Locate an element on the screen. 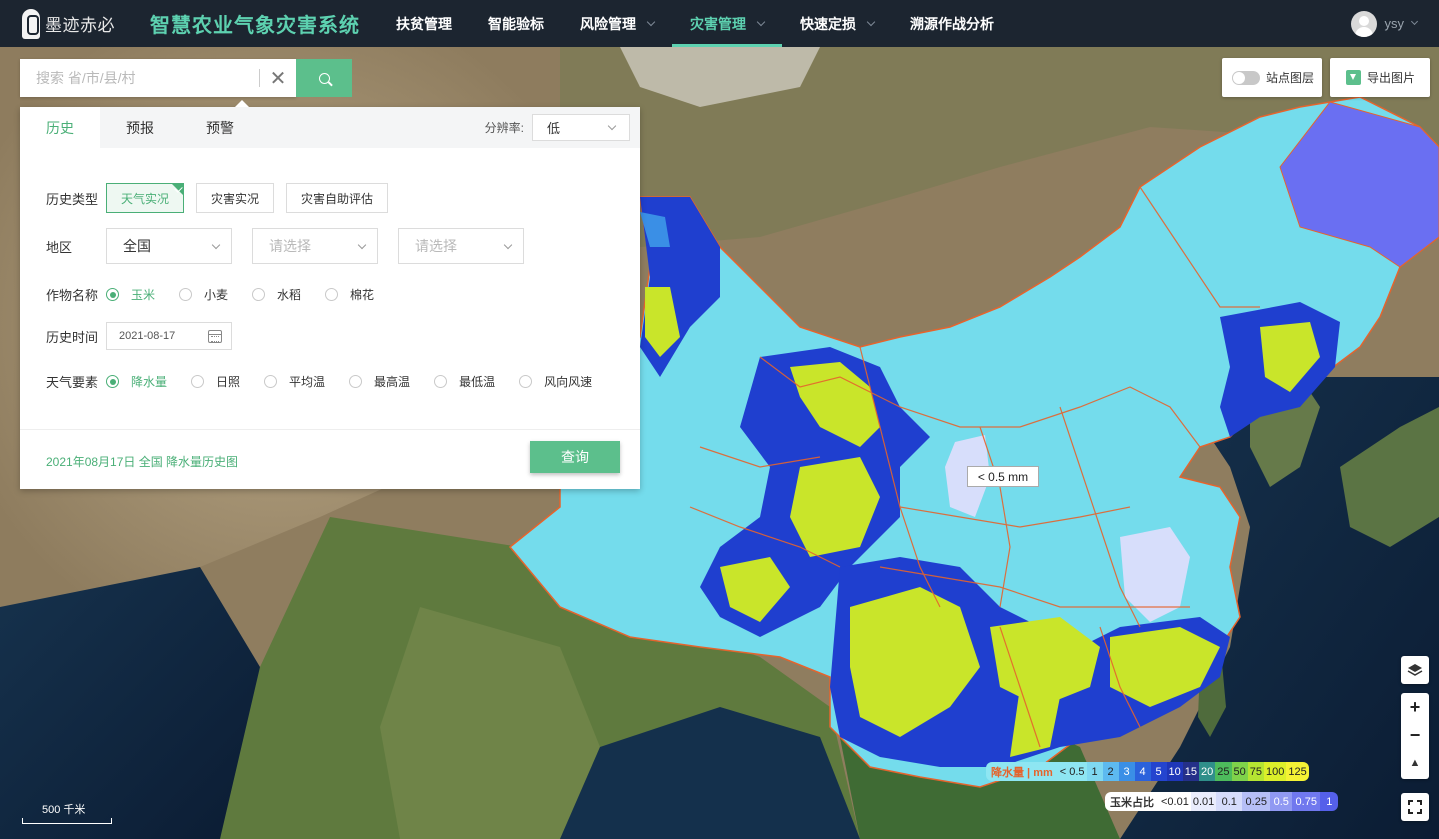  precip-legend-item: 125 is located at coordinates (1297, 771).